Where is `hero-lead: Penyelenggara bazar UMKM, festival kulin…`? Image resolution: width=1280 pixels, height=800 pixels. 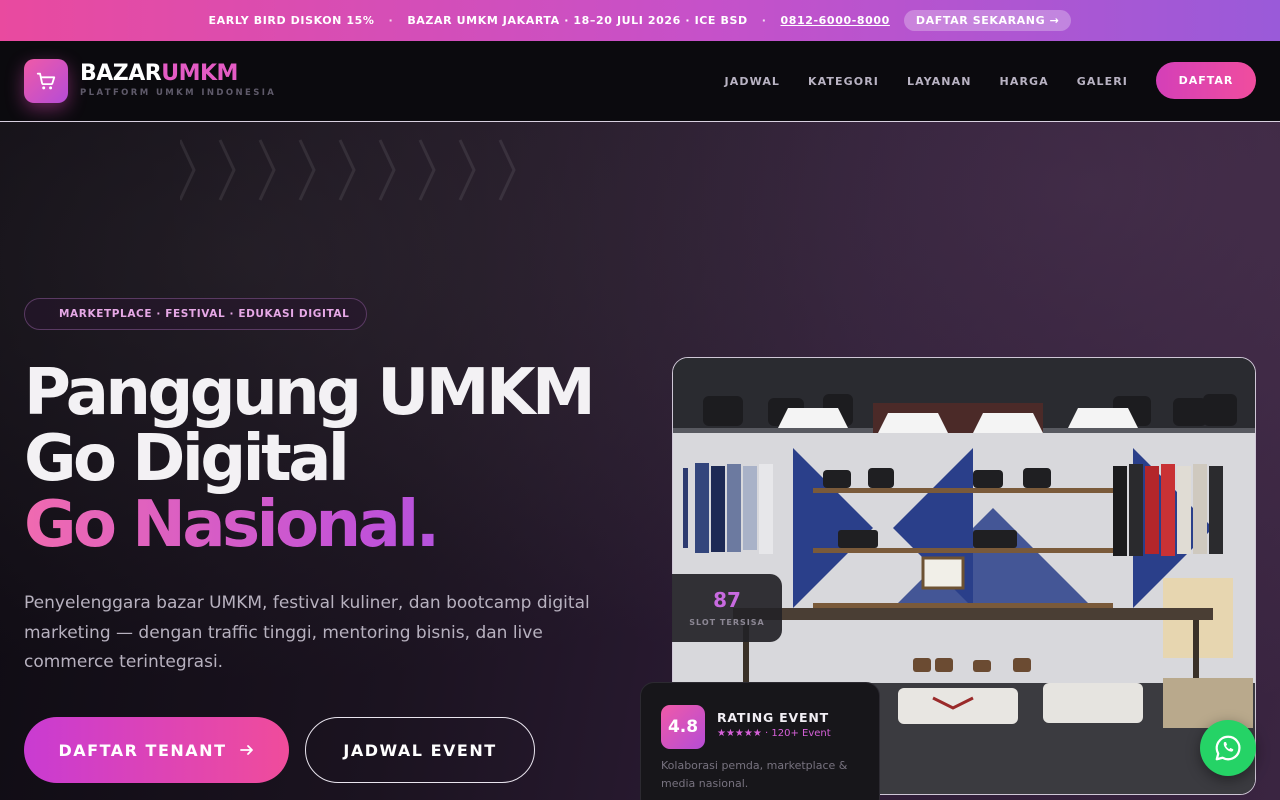 hero-lead: Penyelenggara bazar UMKM, festival kulin… is located at coordinates (307, 632).